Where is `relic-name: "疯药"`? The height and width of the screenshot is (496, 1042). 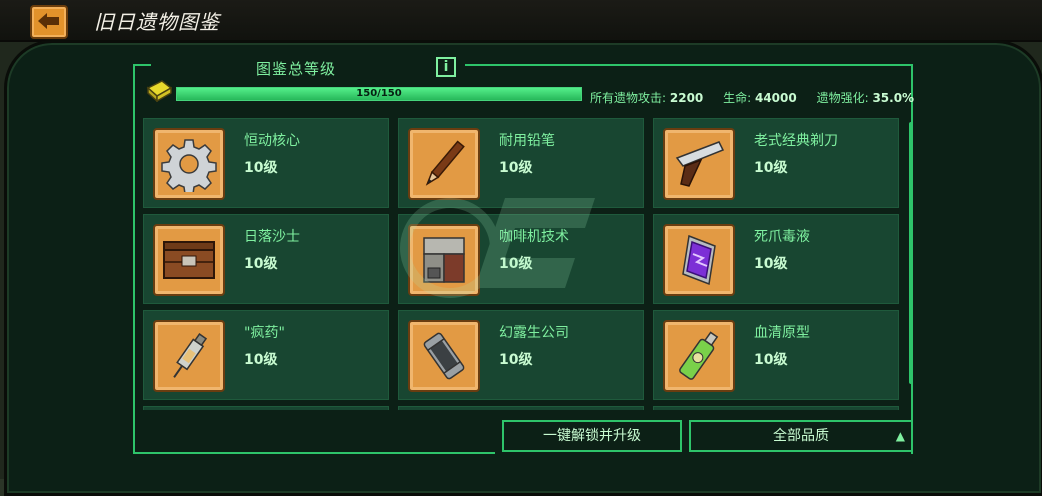 relic-name: "疯药" is located at coordinates (264, 333).